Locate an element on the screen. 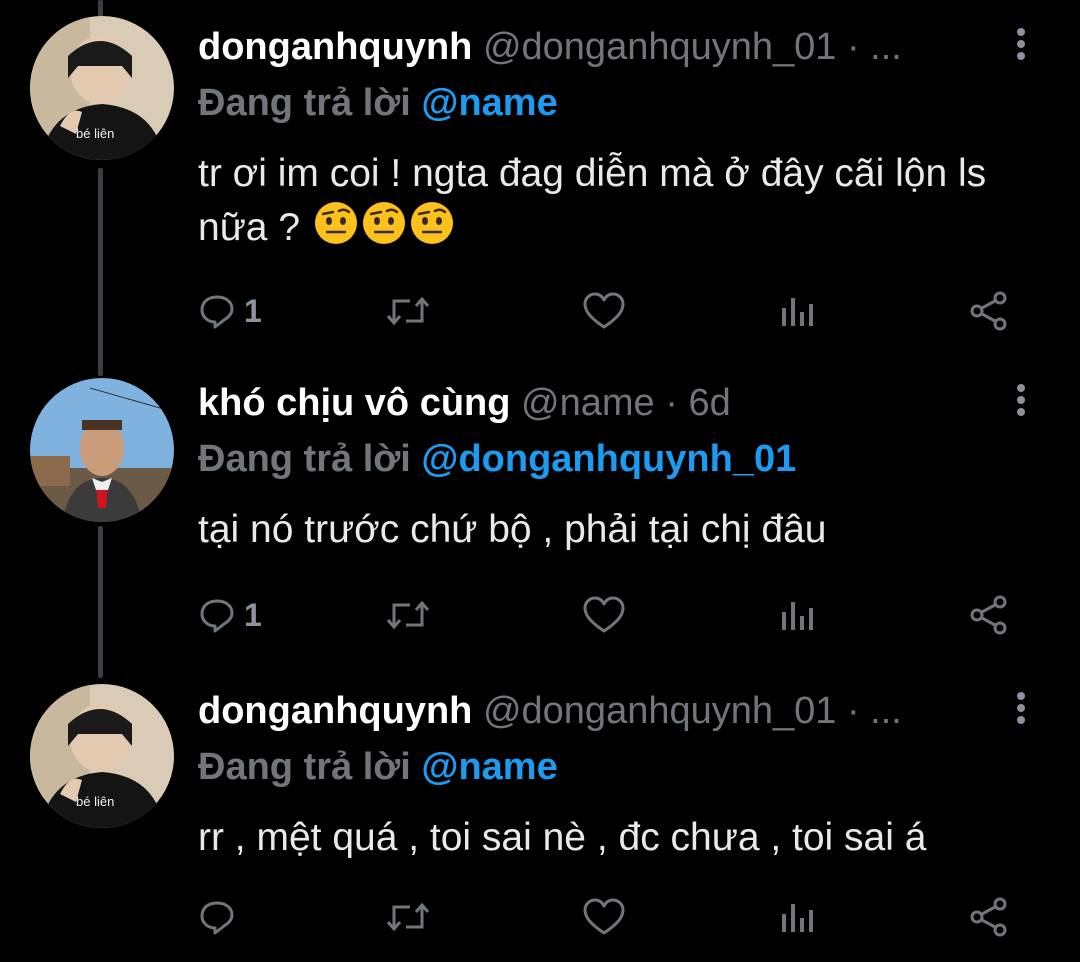 The image size is (1080, 962). tweet-actions is located at coordinates (613, 917).